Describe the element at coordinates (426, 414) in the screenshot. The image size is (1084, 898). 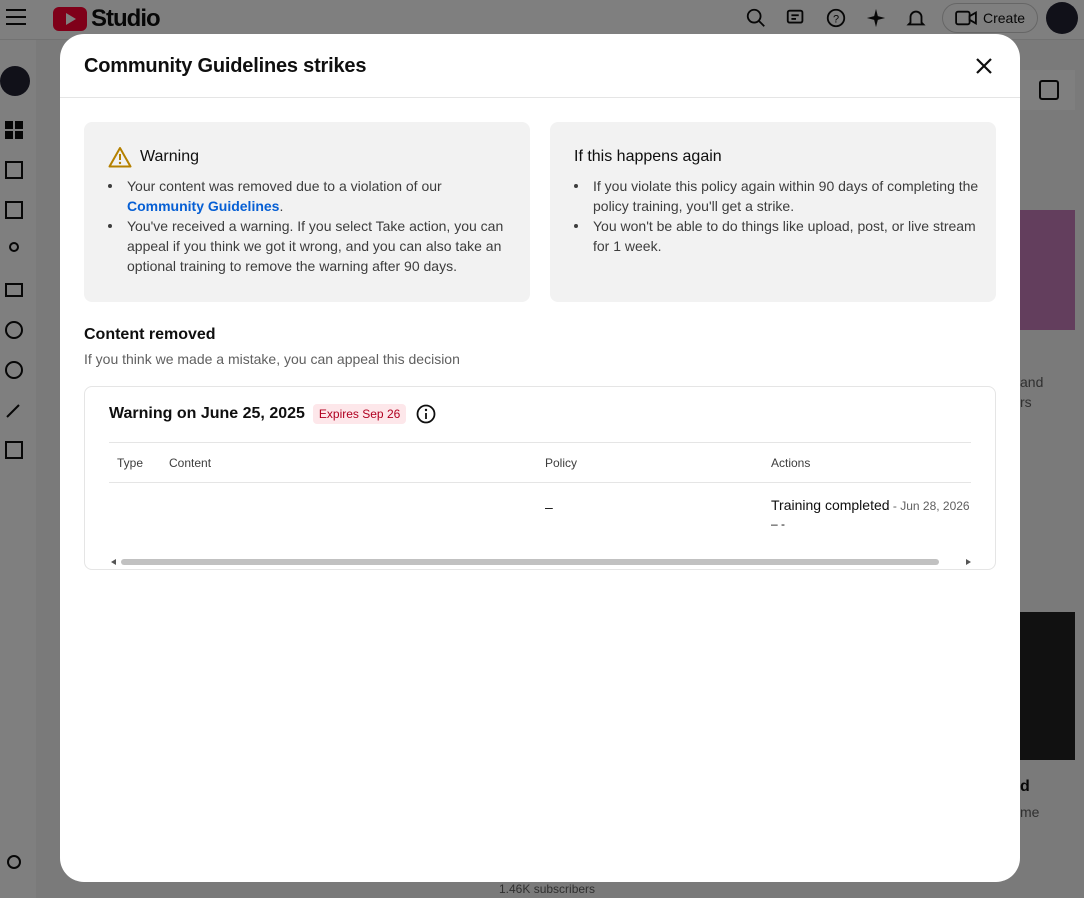
I see `info-icon` at that location.